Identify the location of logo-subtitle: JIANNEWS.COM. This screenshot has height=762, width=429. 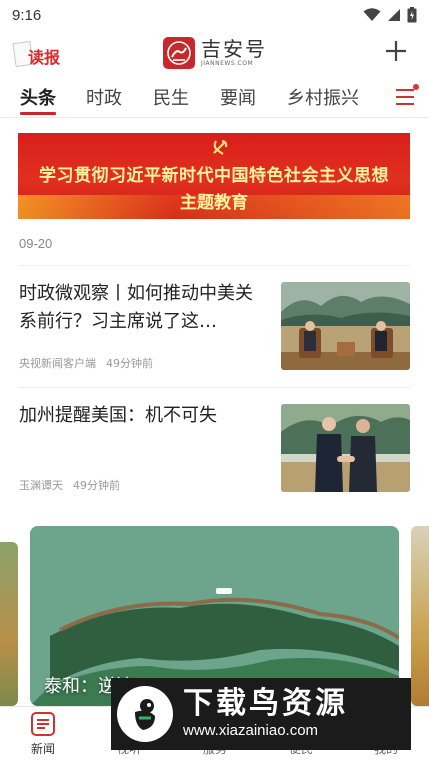
(227, 63).